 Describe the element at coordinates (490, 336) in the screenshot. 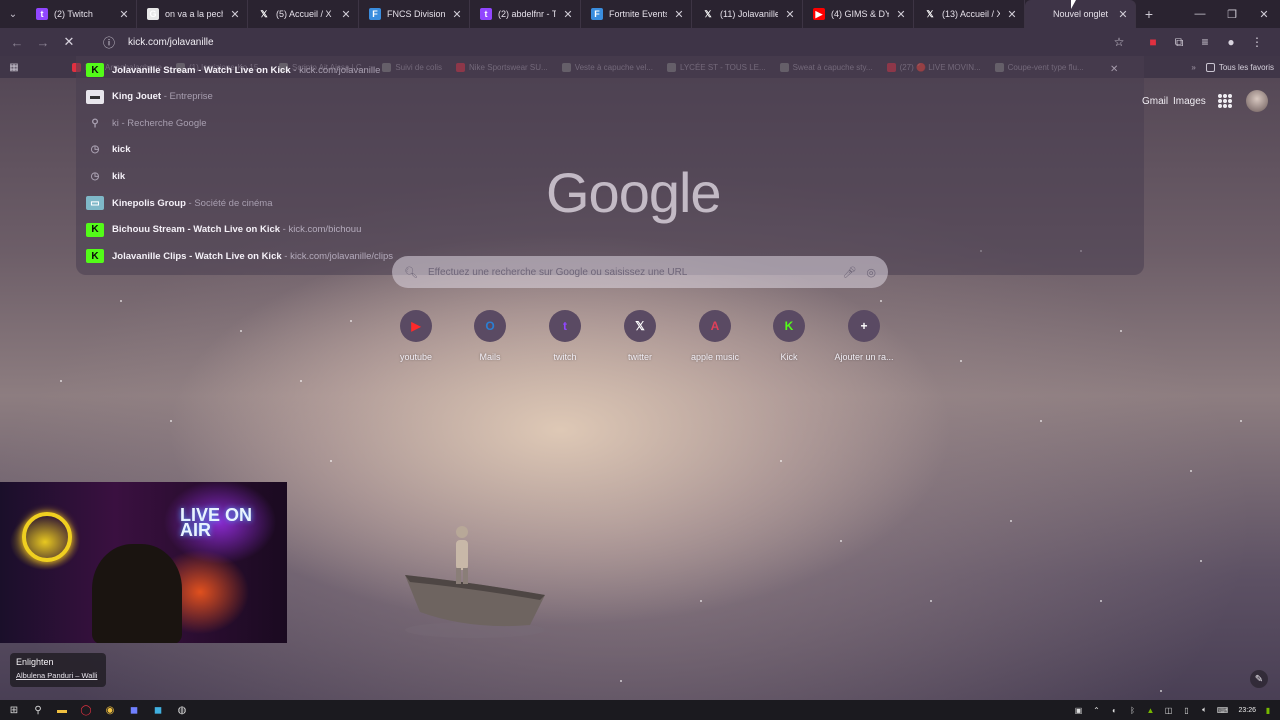

I see `shortcut-tile: O Mails` at that location.